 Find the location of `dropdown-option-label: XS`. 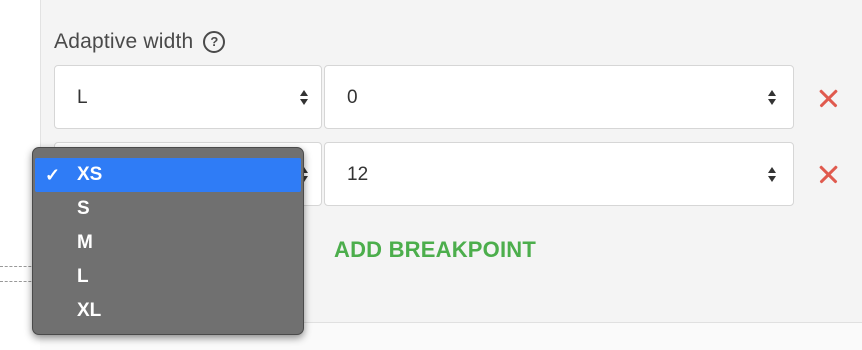

dropdown-option-label: XS is located at coordinates (90, 174).